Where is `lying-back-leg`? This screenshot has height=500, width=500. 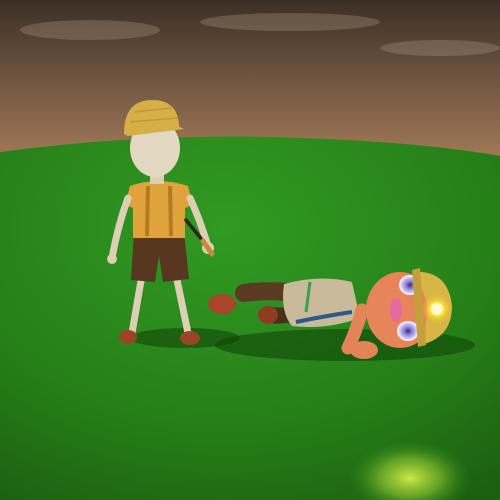
lying-back-leg is located at coordinates (267, 292).